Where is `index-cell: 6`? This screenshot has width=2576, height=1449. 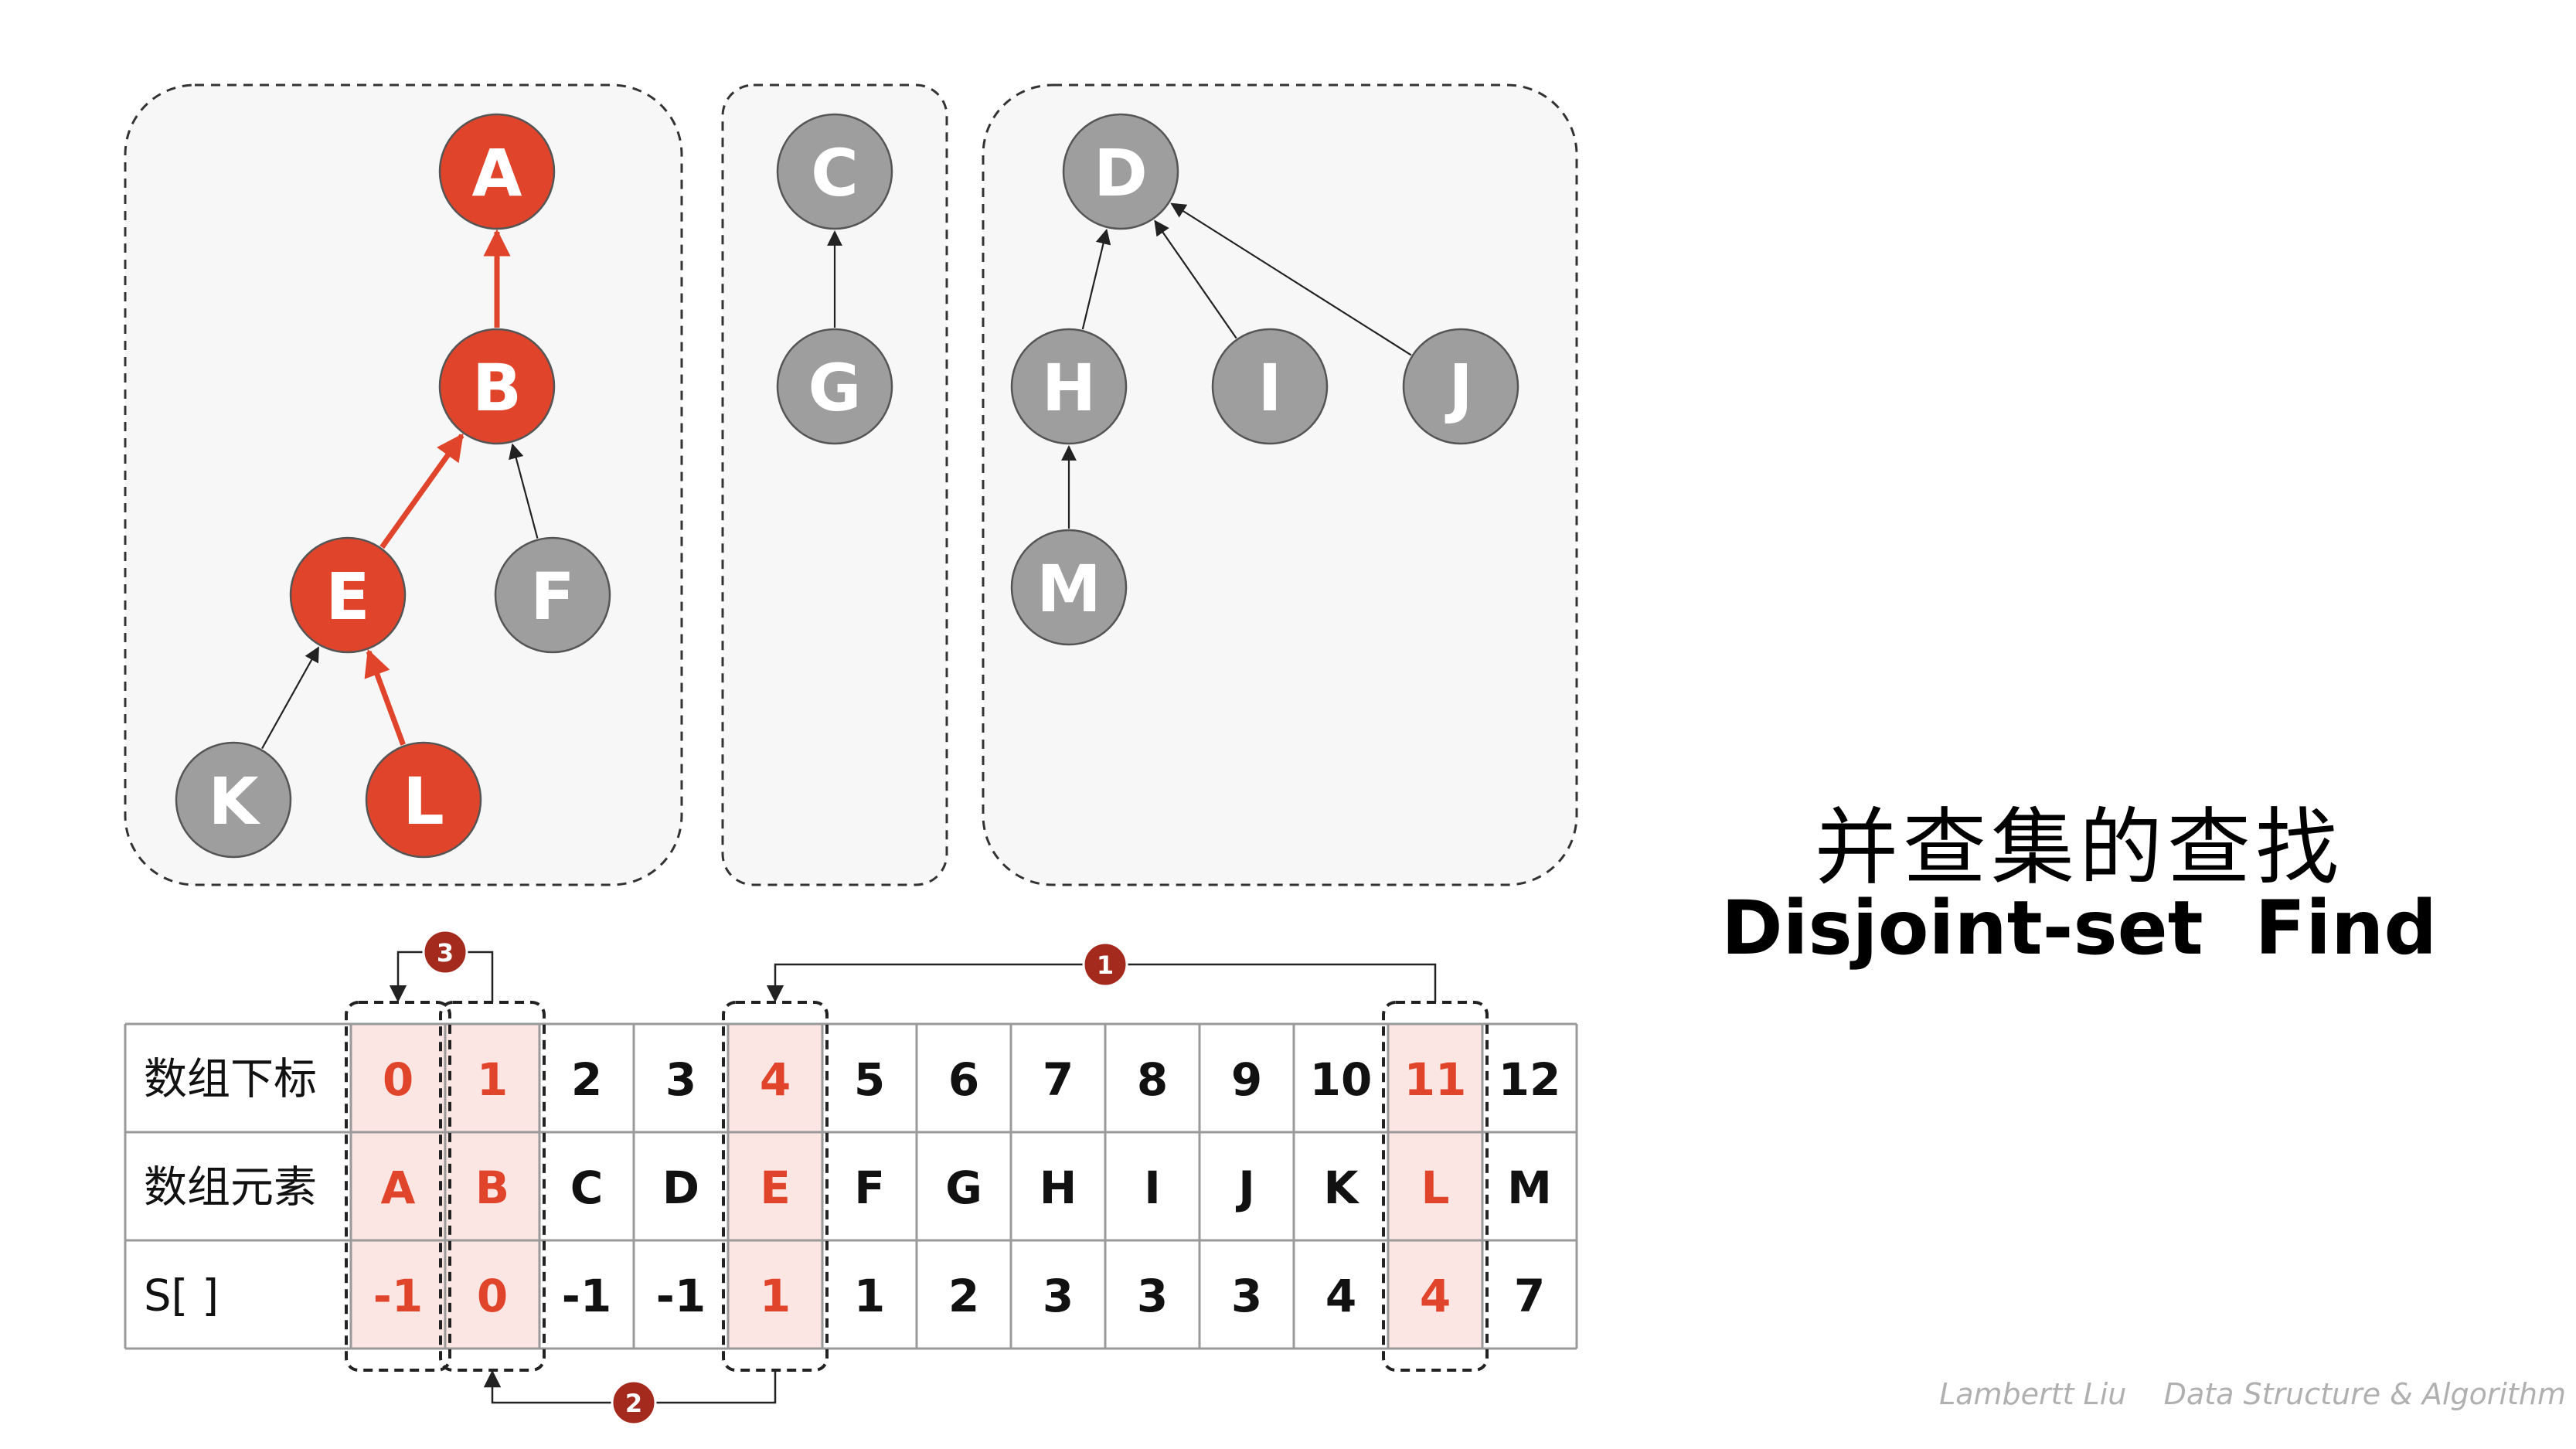
index-cell: 6 is located at coordinates (963, 1079).